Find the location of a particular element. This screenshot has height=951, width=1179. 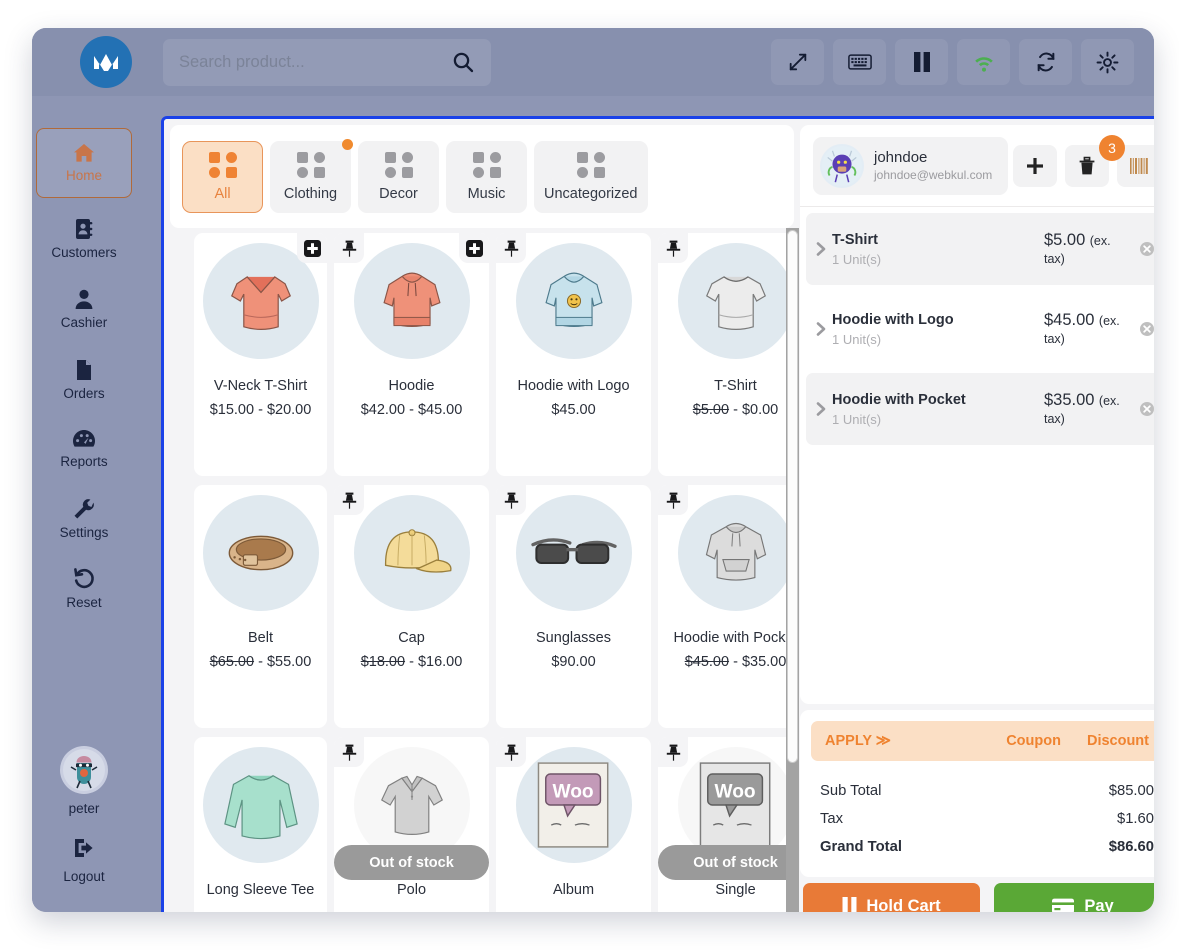

product-card: Cap $18.00 - $16.00 is located at coordinates (411, 606).